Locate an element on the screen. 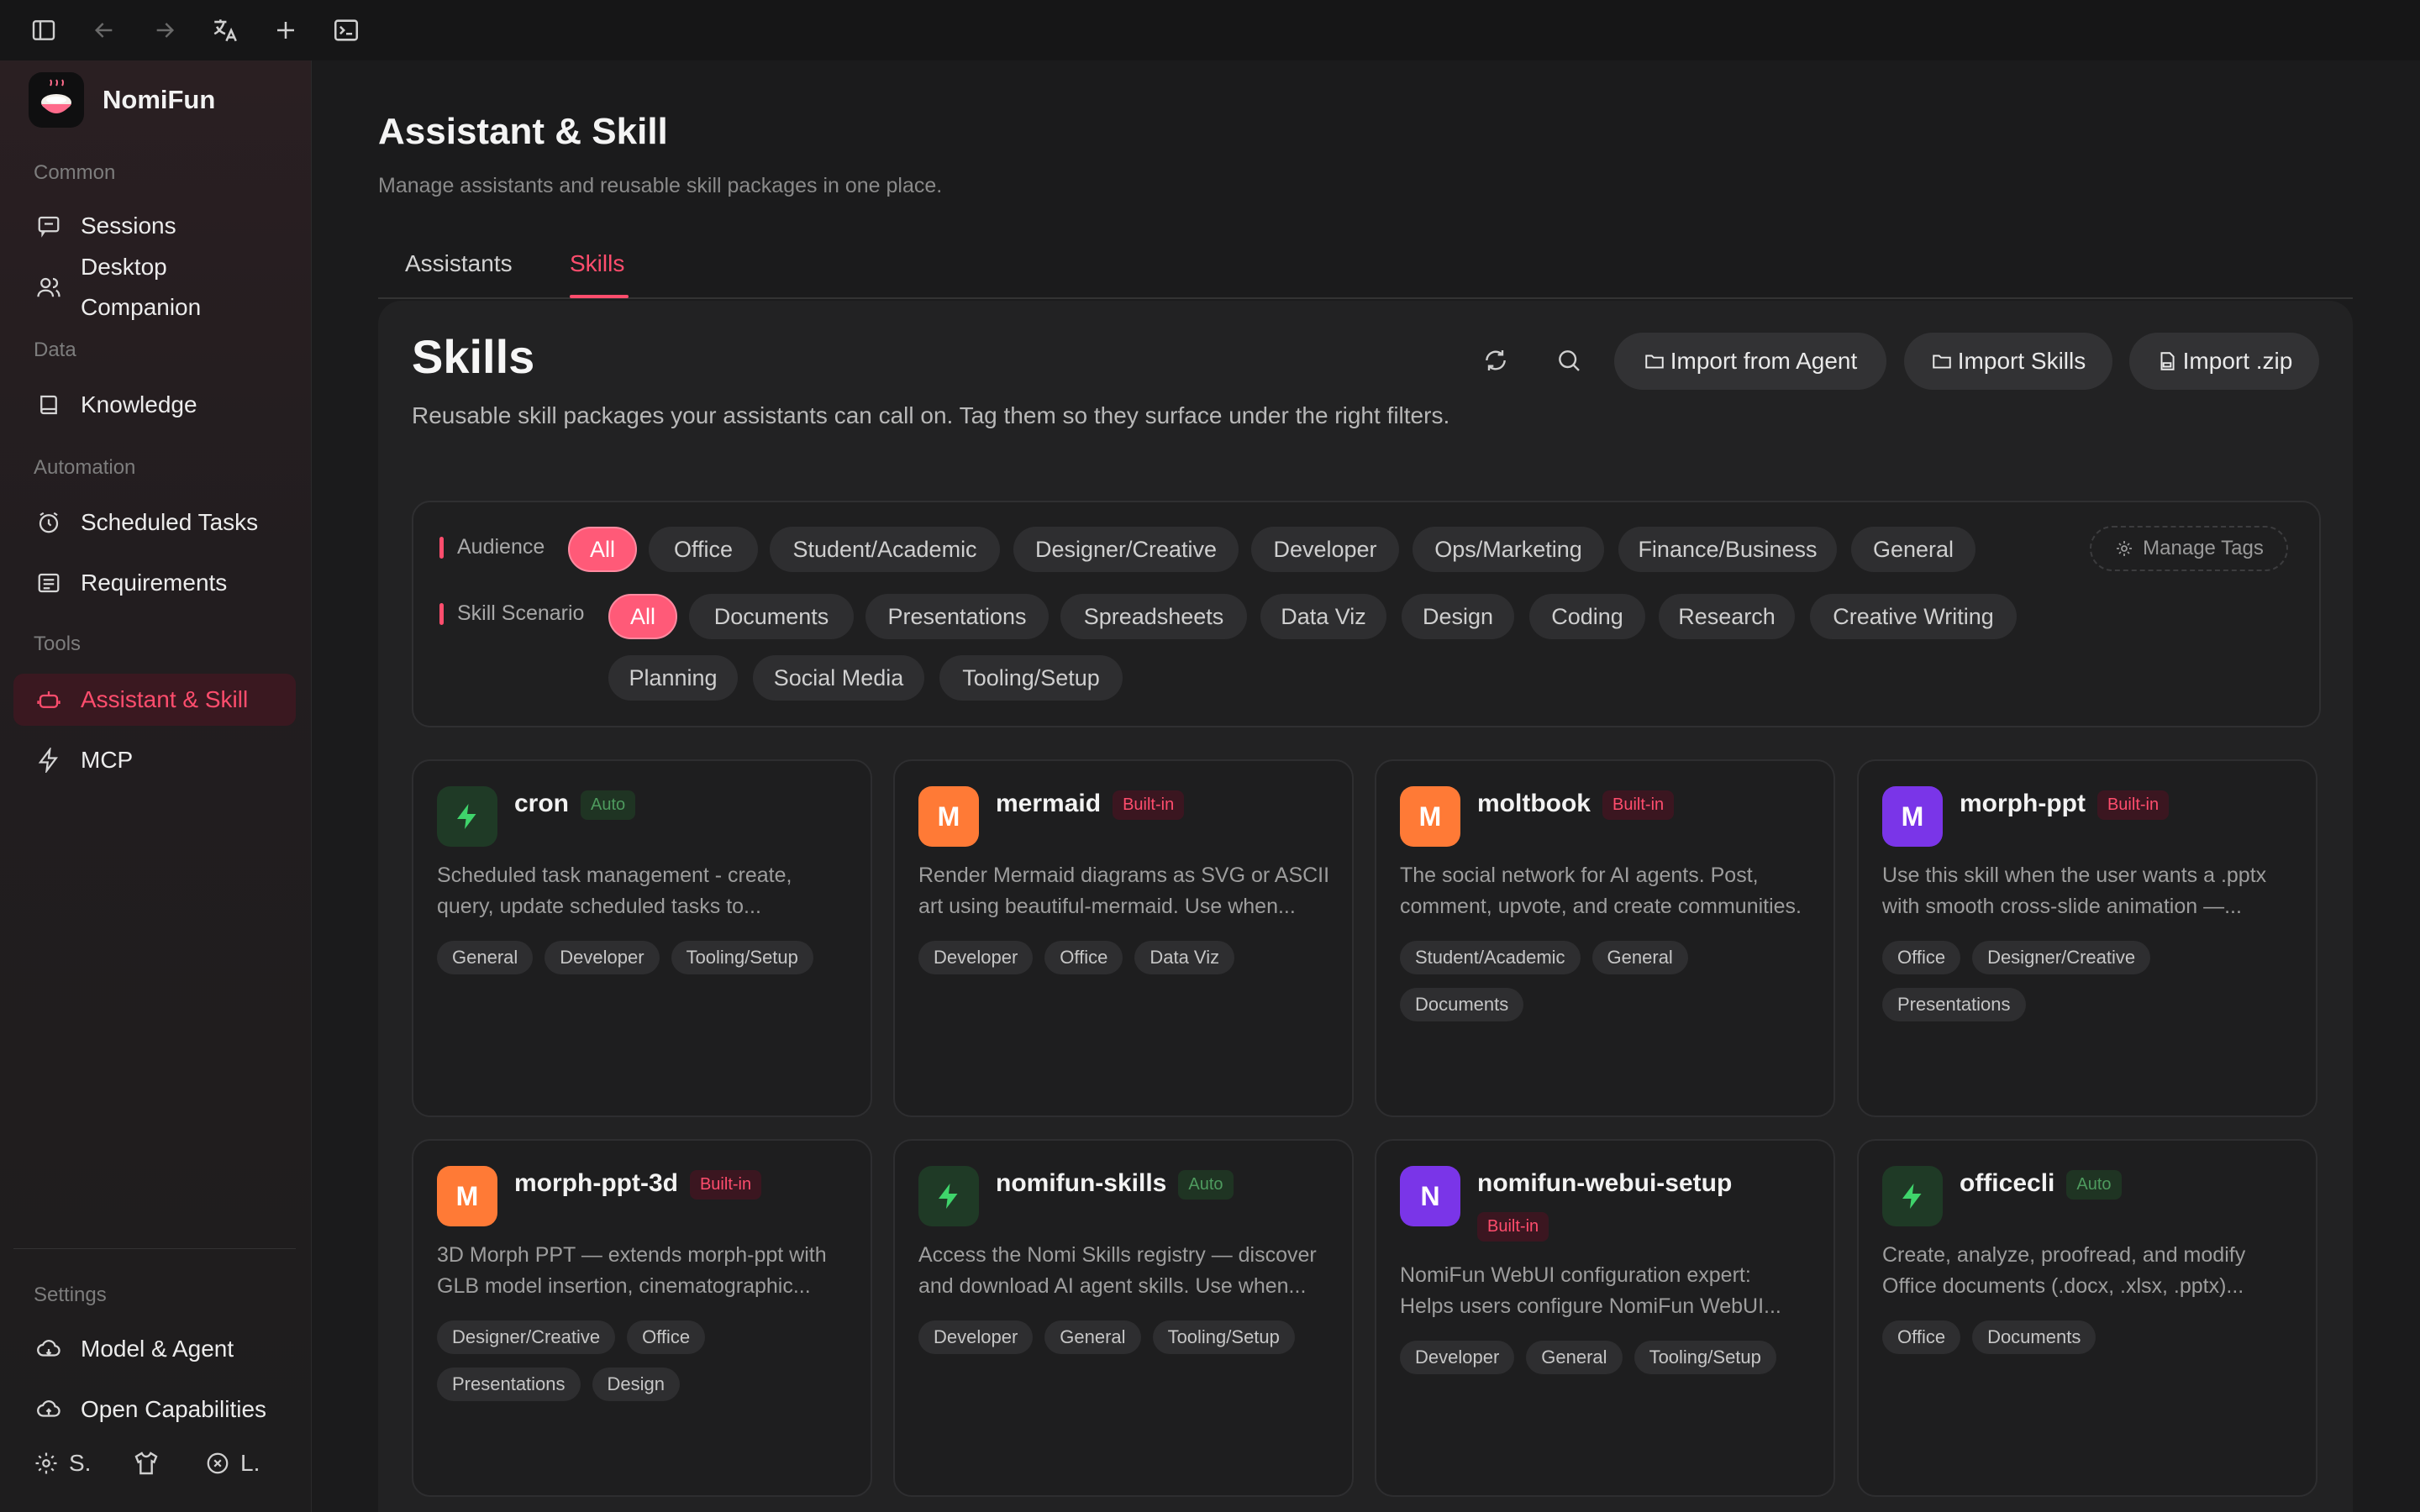  sidebar-item-desktop-companion: Desktop Companion is located at coordinates (154, 287).